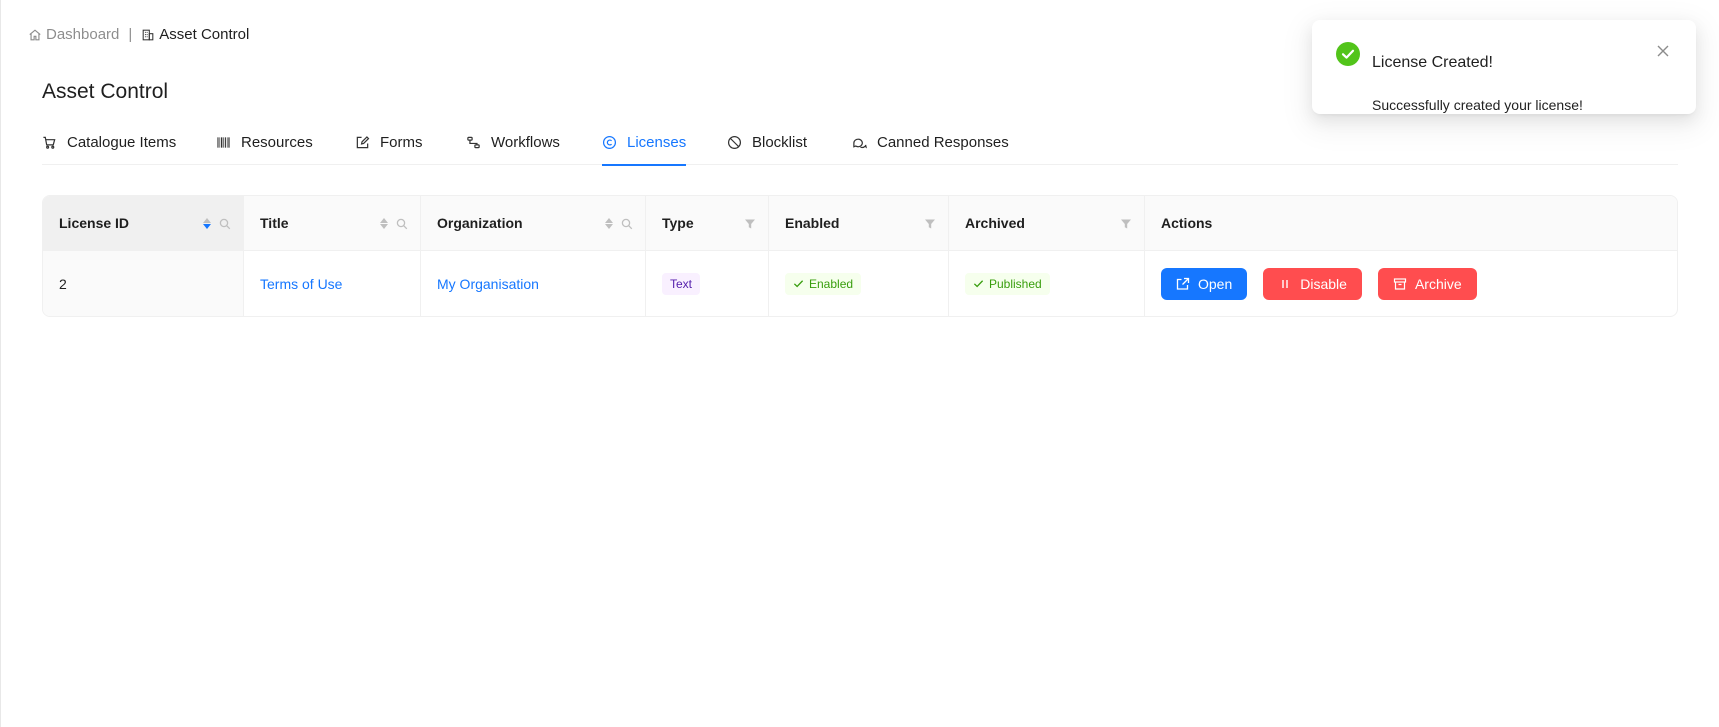 Image resolution: width=1719 pixels, height=727 pixels. Describe the element at coordinates (473, 142) in the screenshot. I see `workflow-icon` at that location.